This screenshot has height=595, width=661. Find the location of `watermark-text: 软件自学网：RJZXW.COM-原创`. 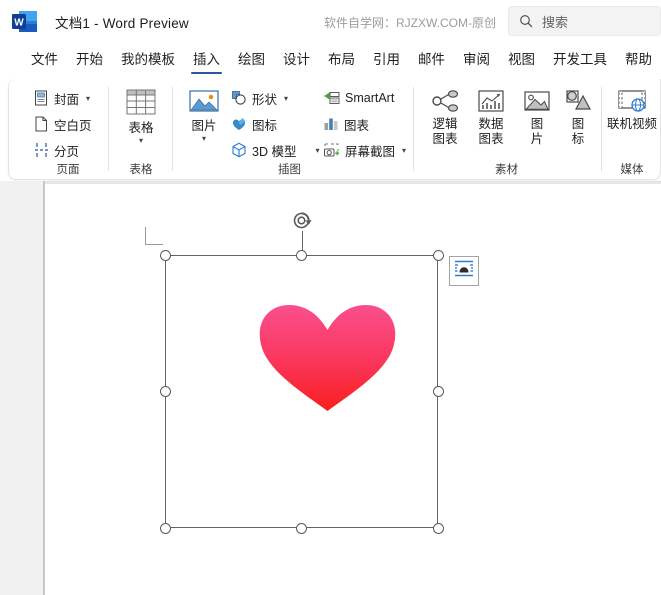

watermark-text: 软件自学网：RJZXW.COM-原创 is located at coordinates (410, 23).